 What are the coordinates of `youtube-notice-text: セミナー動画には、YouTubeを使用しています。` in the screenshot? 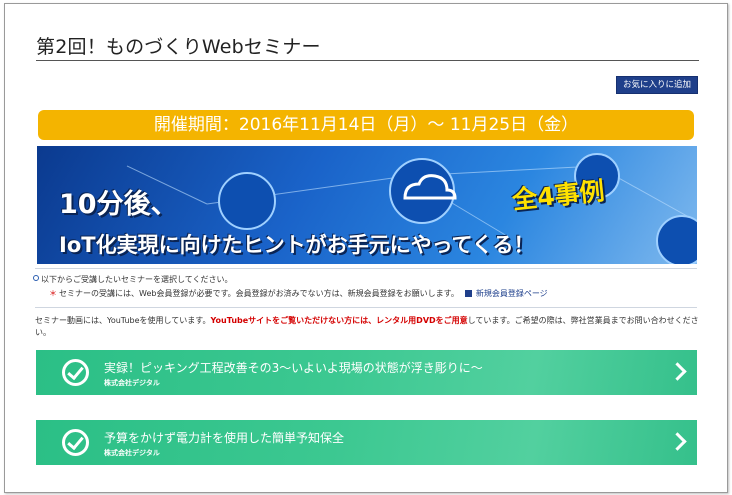 It's located at (123, 320).